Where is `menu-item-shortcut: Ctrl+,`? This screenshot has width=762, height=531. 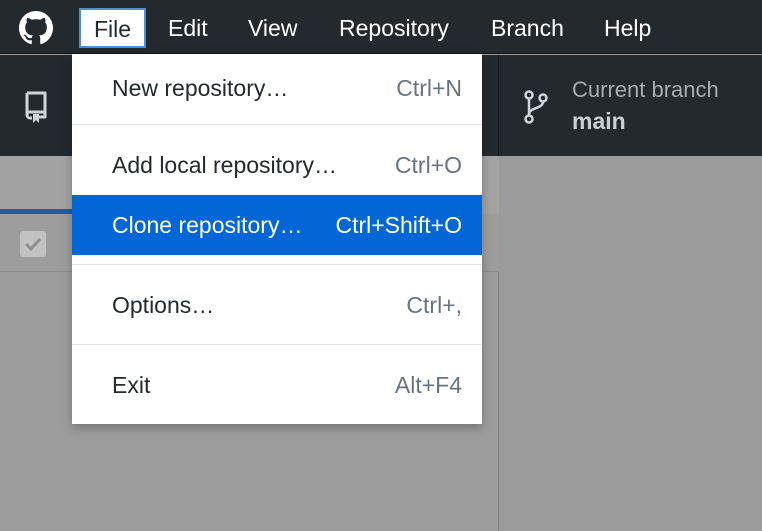 menu-item-shortcut: Ctrl+, is located at coordinates (434, 305).